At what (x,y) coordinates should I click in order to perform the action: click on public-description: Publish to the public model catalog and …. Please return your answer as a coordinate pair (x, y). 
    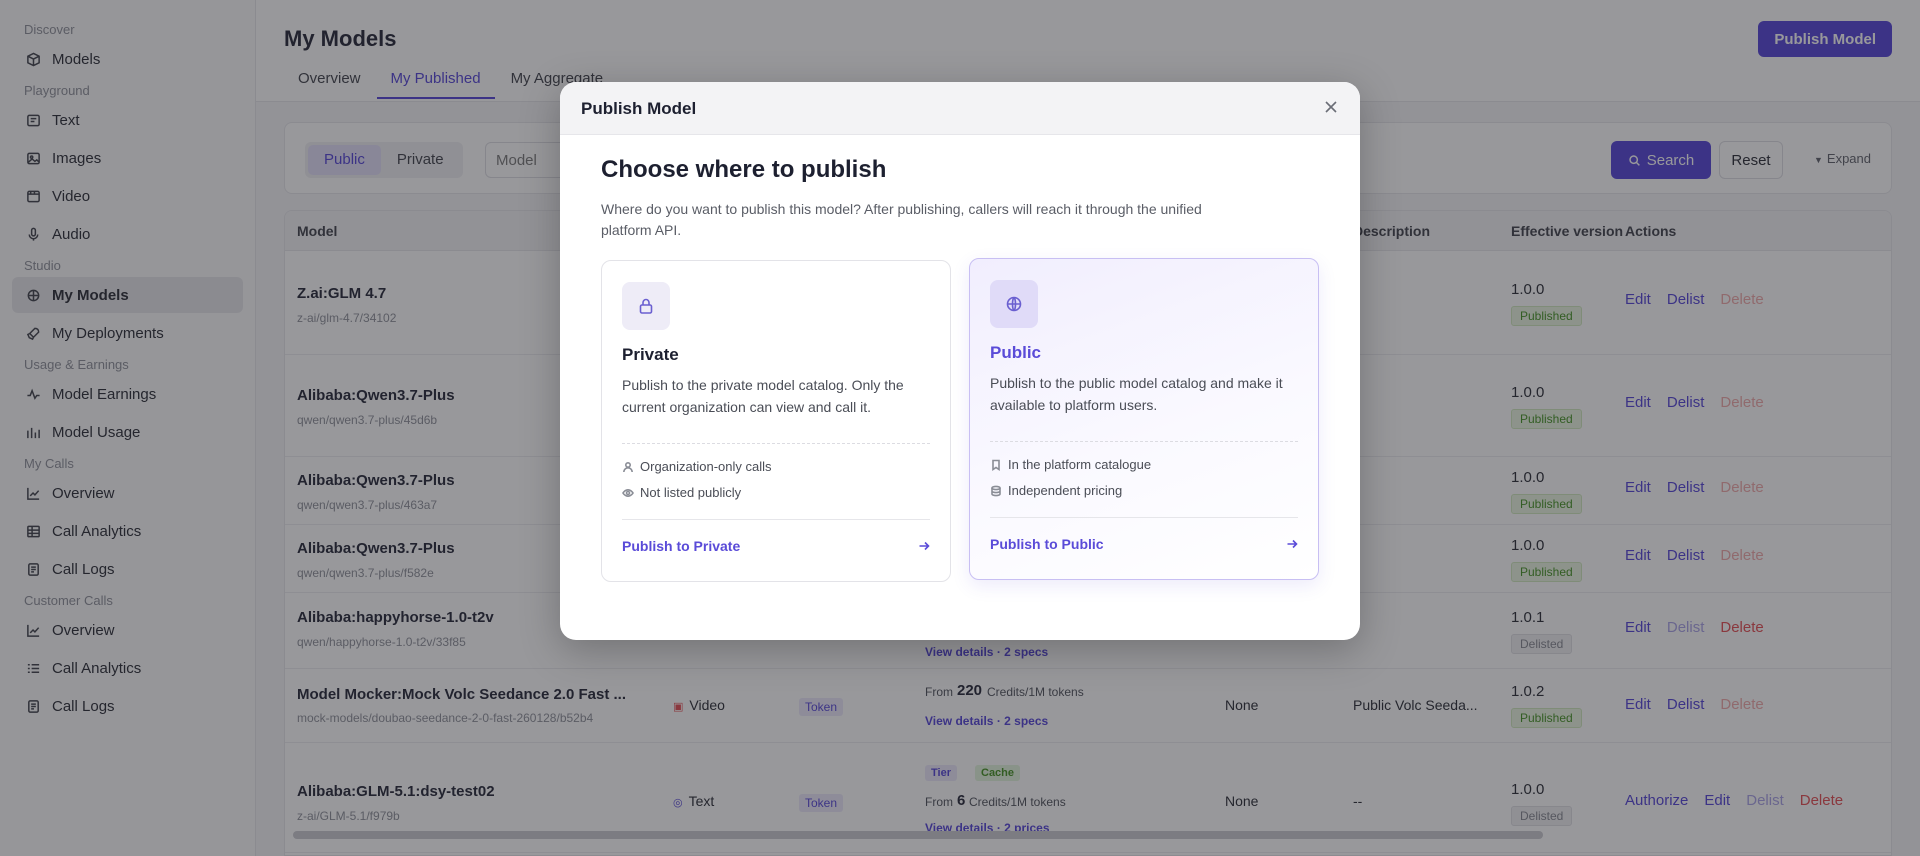
    Looking at the image, I should click on (1136, 394).